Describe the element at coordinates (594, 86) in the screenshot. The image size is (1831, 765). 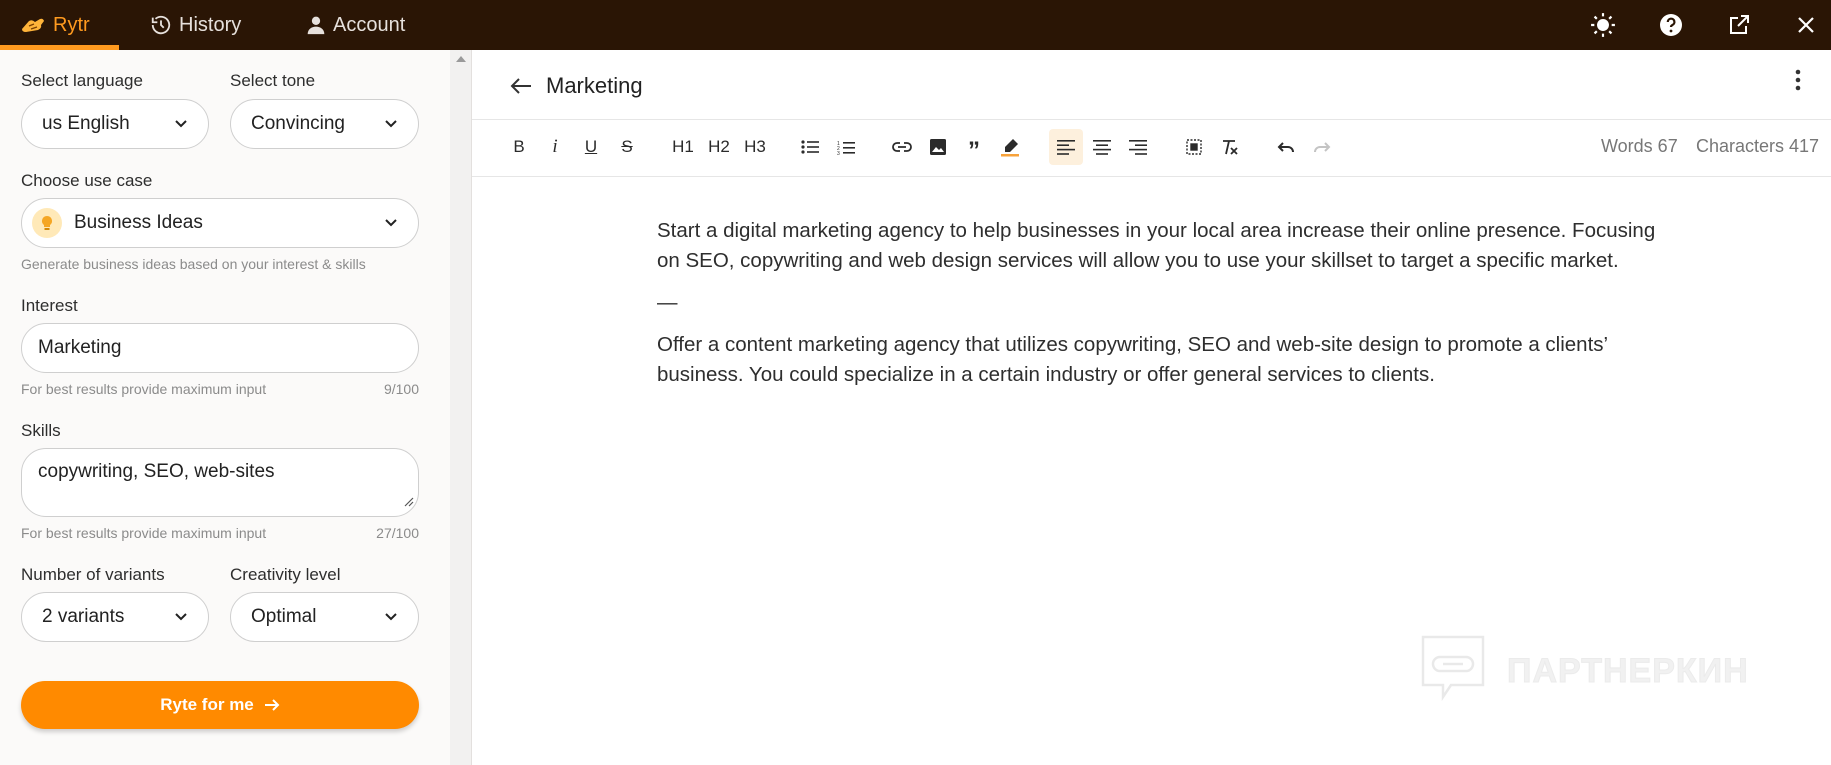
I see `document-title: Marketing` at that location.